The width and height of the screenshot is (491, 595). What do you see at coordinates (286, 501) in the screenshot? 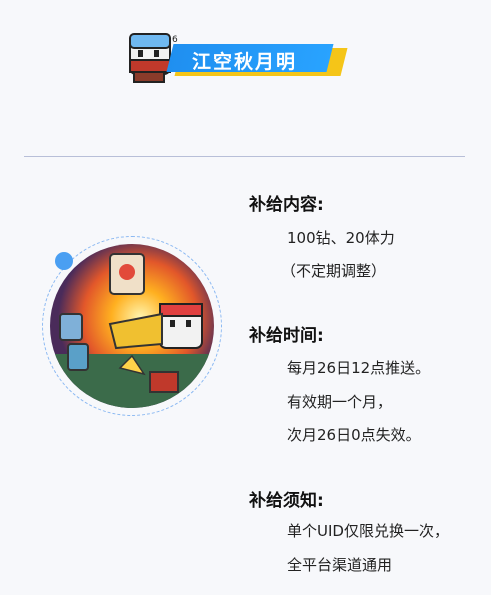
I see `section-title-notice: 补给须知:` at bounding box center [286, 501].